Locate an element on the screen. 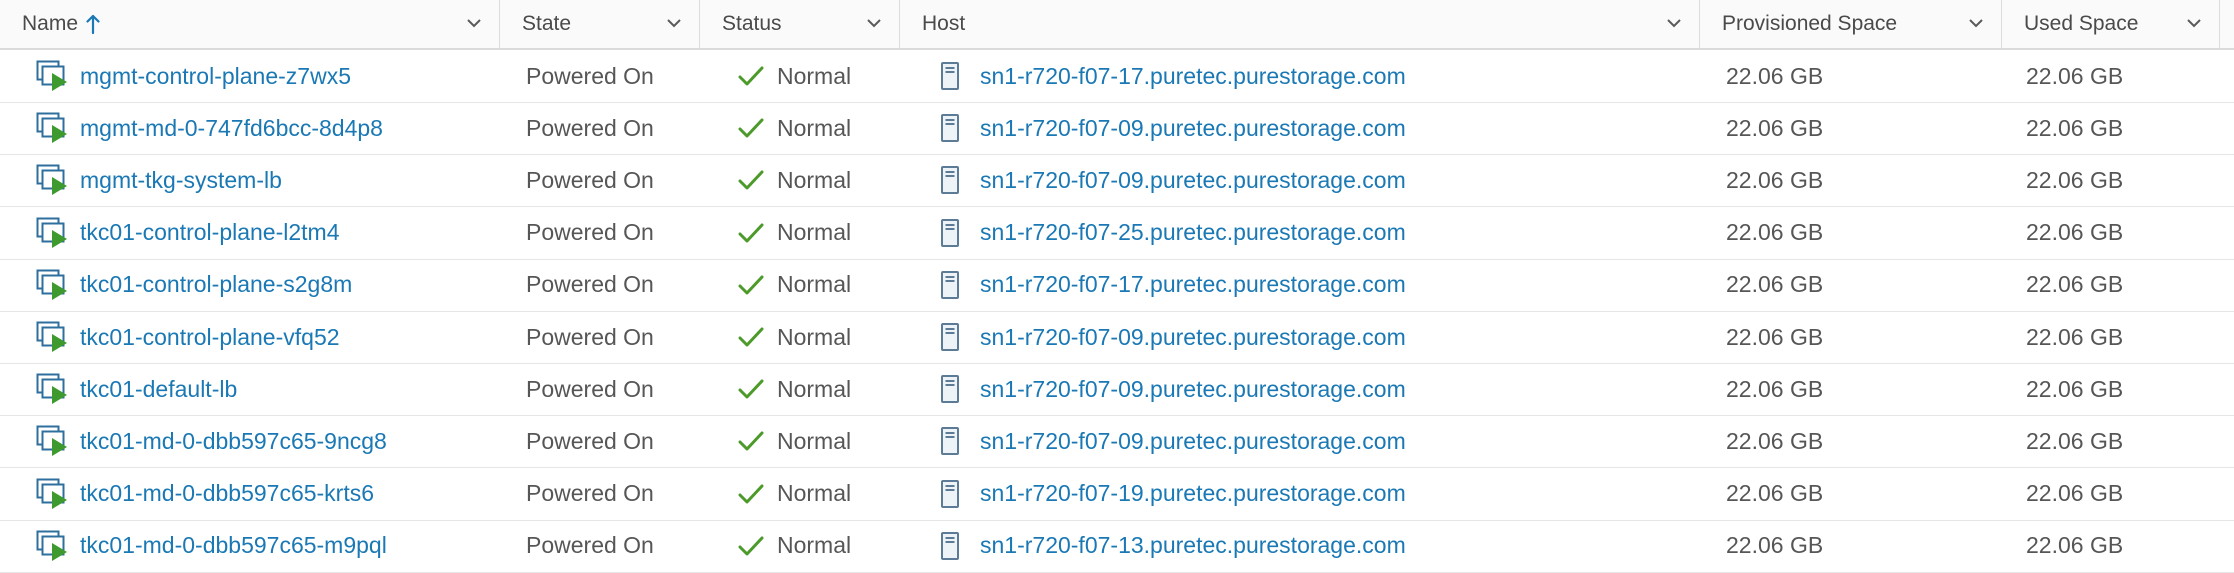 This screenshot has height=573, width=2234. vm-name-link: tkc01-control-plane-s2g8m is located at coordinates (216, 284).